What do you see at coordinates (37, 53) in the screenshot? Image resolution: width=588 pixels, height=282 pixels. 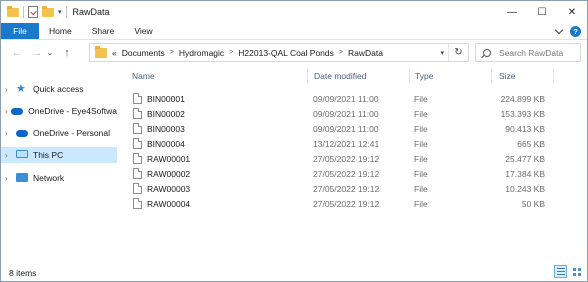 I see `forward-button: →` at bounding box center [37, 53].